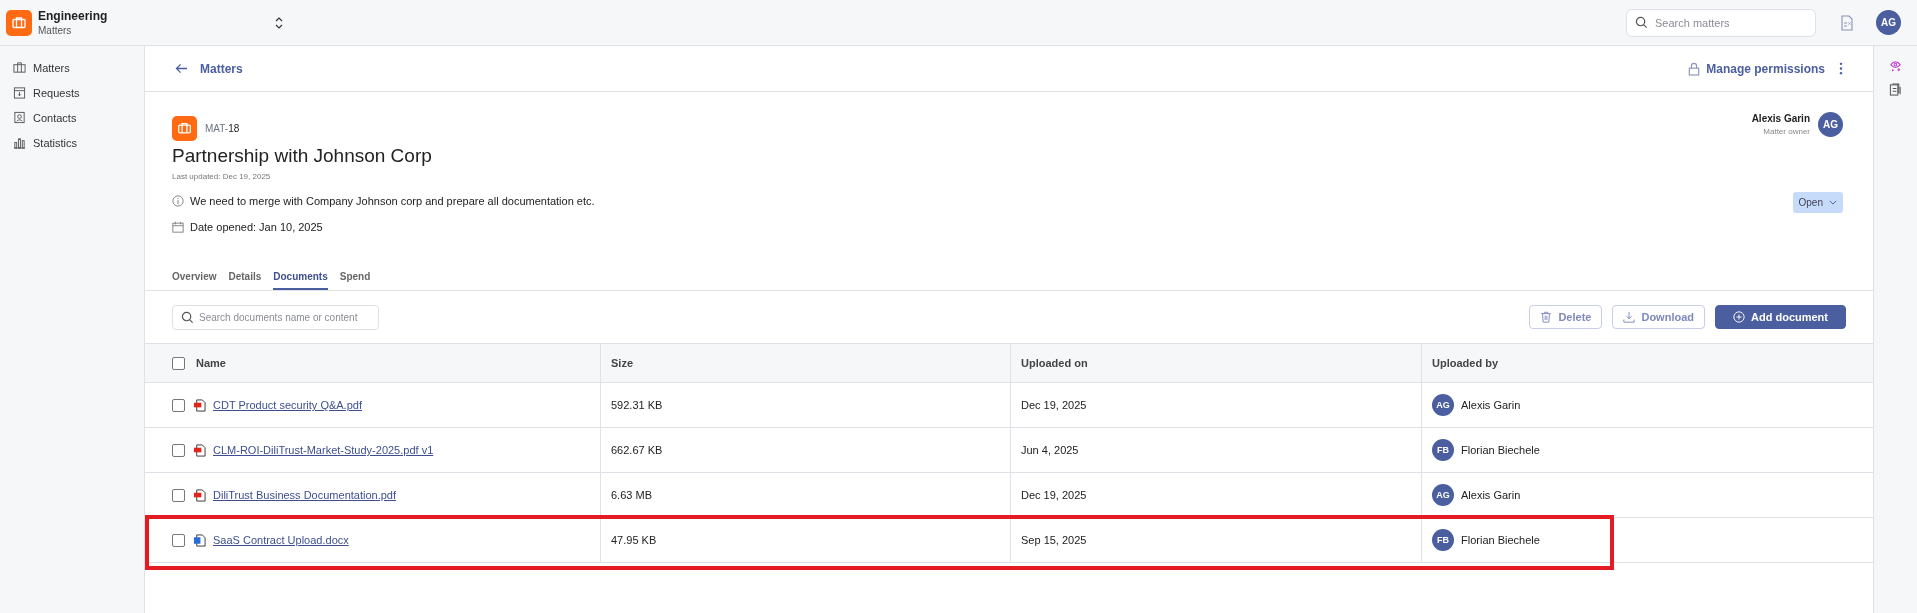  Describe the element at coordinates (55, 30) in the screenshot. I see `section-name: Matters` at that location.